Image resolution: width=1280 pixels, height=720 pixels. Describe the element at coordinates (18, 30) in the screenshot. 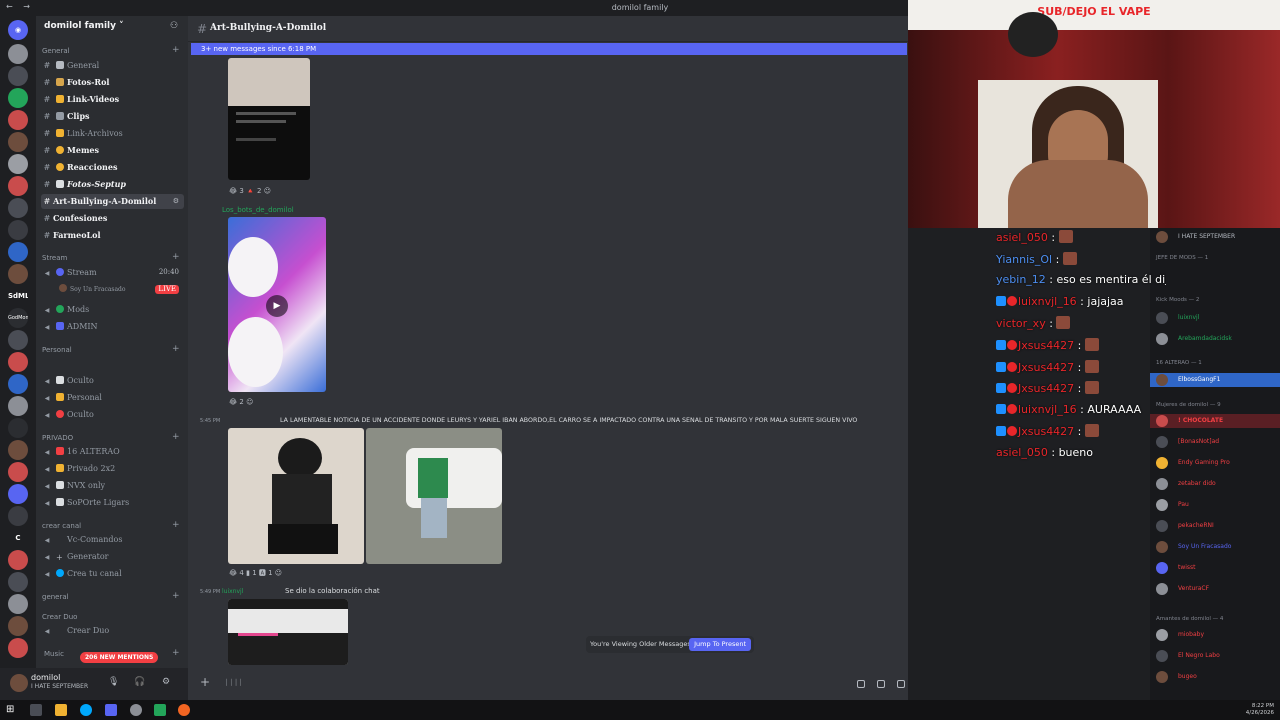

I see `home-icon: ◉` at that location.